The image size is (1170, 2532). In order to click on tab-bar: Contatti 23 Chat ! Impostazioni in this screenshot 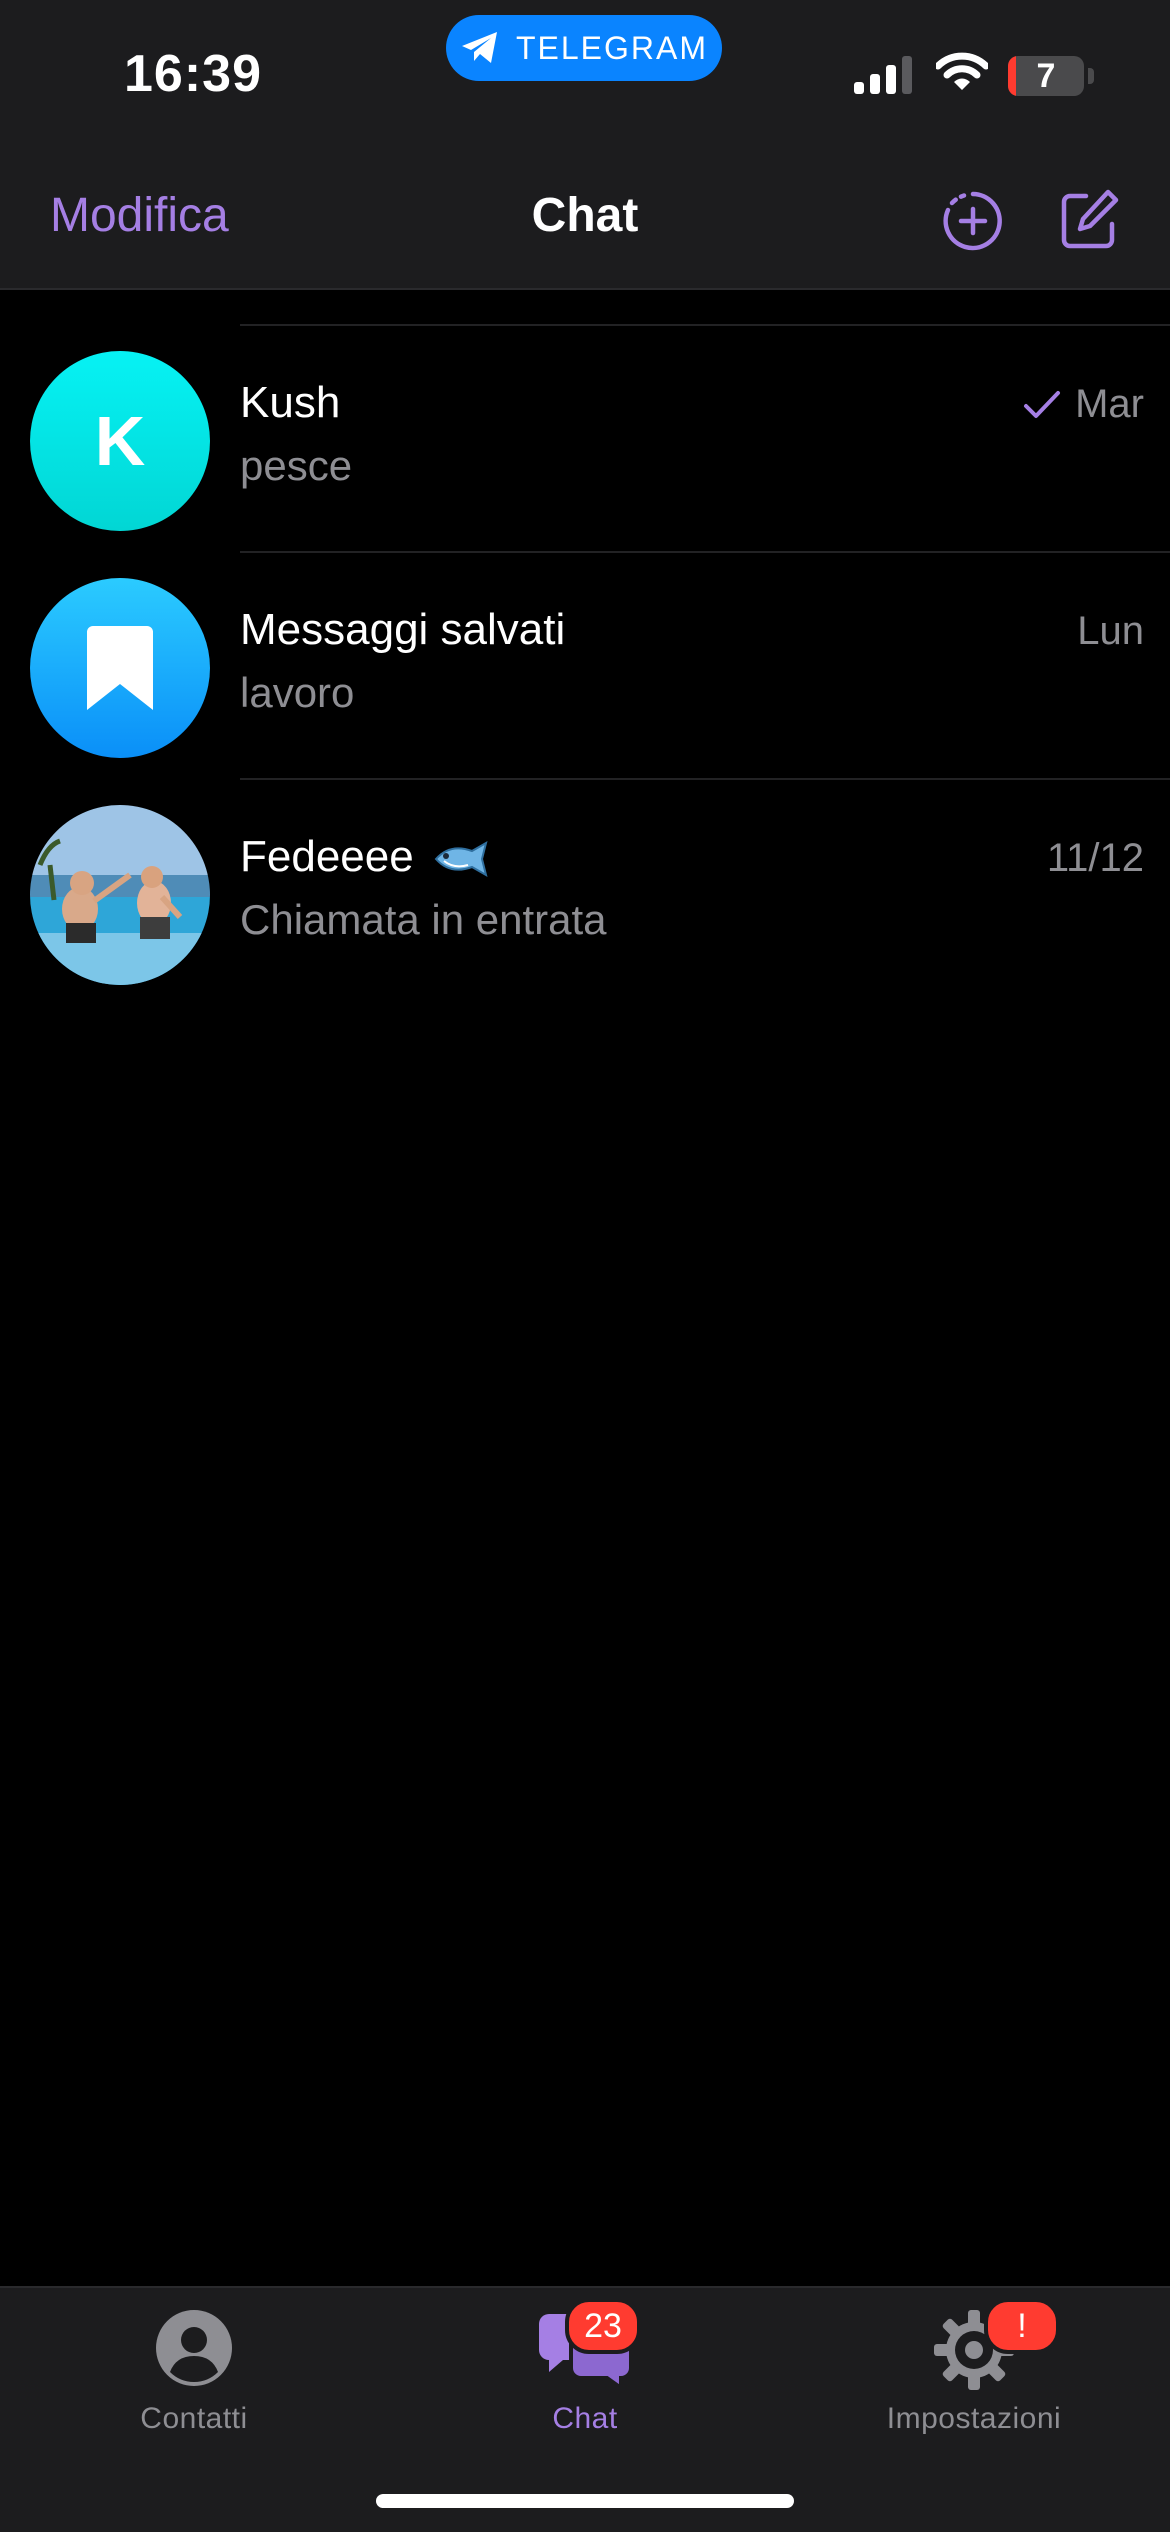, I will do `click(585, 2409)`.